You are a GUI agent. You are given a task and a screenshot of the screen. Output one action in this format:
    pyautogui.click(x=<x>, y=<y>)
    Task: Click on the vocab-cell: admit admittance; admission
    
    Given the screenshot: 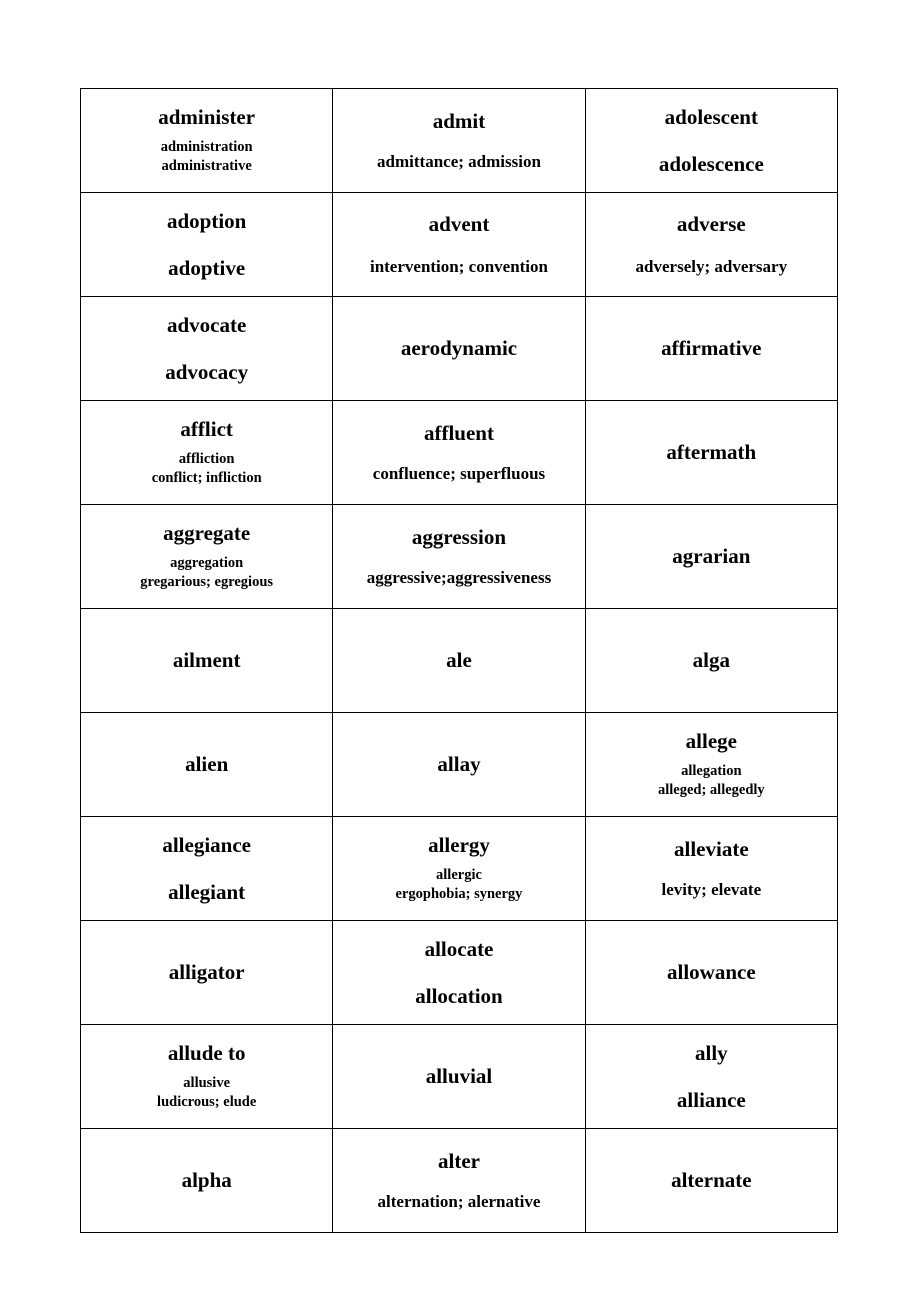 What is the action you would take?
    pyautogui.click(x=459, y=140)
    